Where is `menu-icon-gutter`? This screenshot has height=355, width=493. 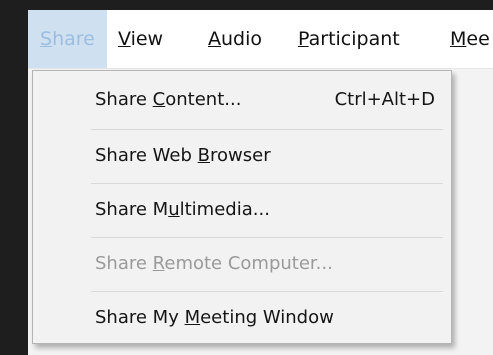 menu-icon-gutter is located at coordinates (60, 207).